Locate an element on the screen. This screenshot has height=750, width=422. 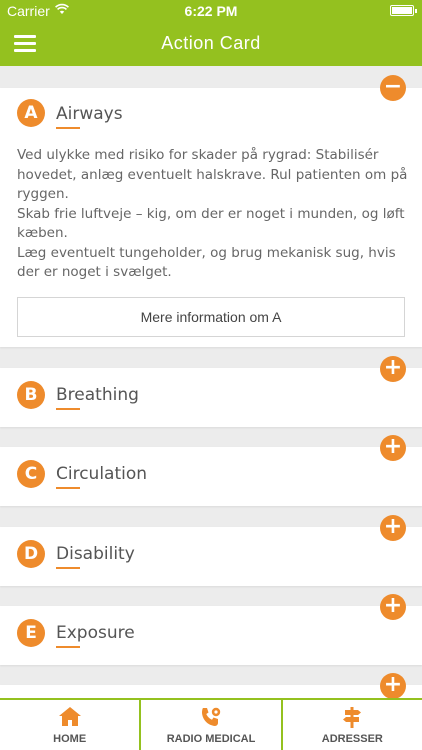
clock: 6:22 PM is located at coordinates (211, 11).